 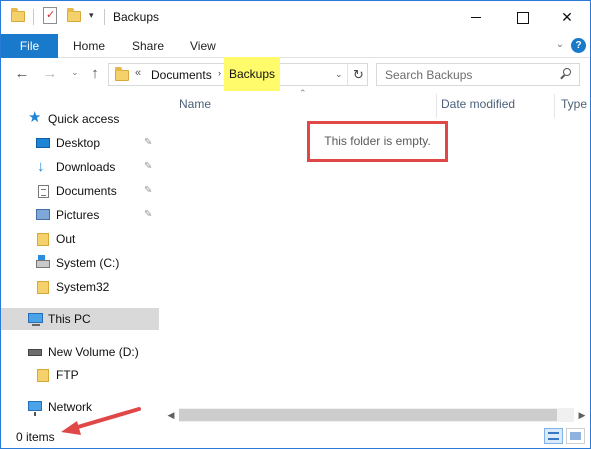 I want to click on tab-file: File, so click(x=29, y=46).